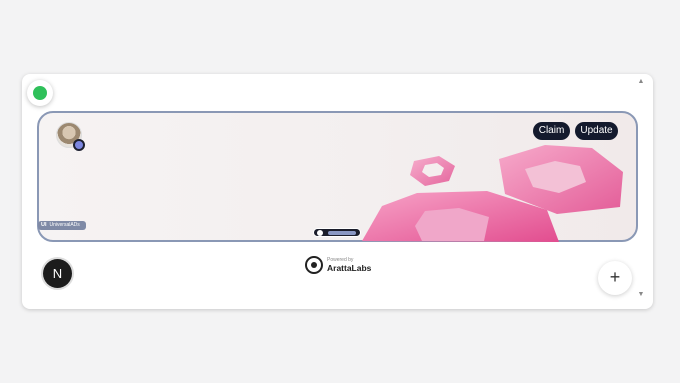 This screenshot has width=680, height=383. What do you see at coordinates (314, 265) in the screenshot?
I see `arattalabs-logo-icon` at bounding box center [314, 265].